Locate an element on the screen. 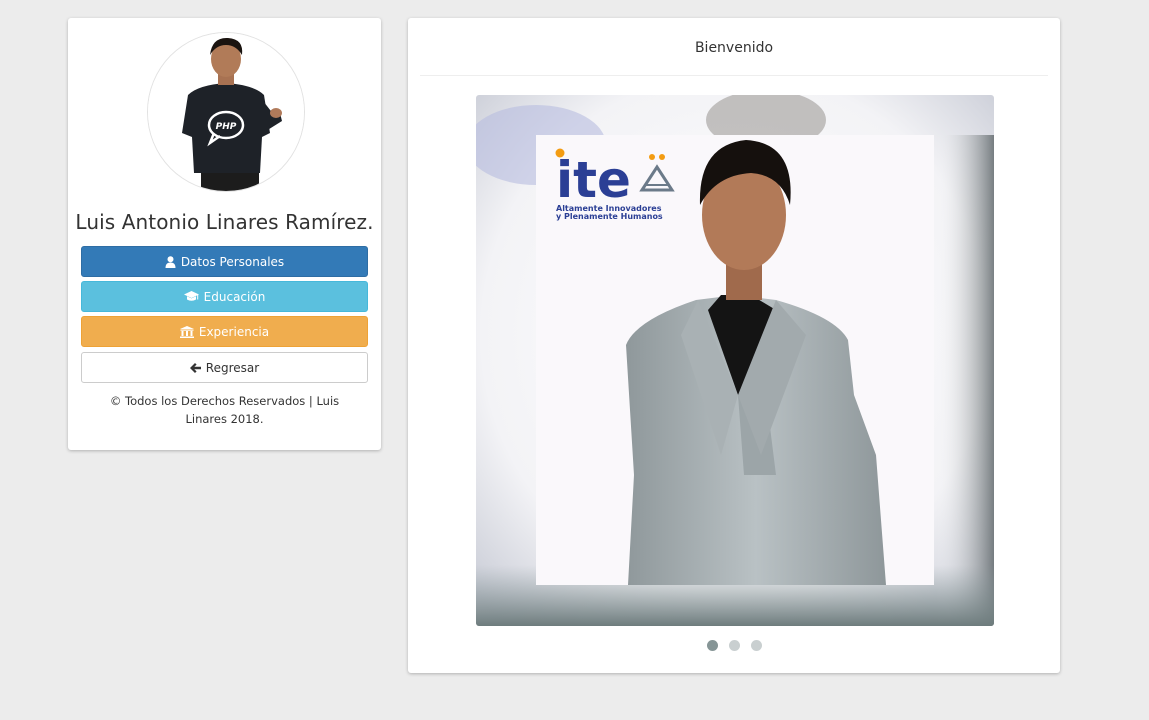  carousel-indicators is located at coordinates (734, 645).